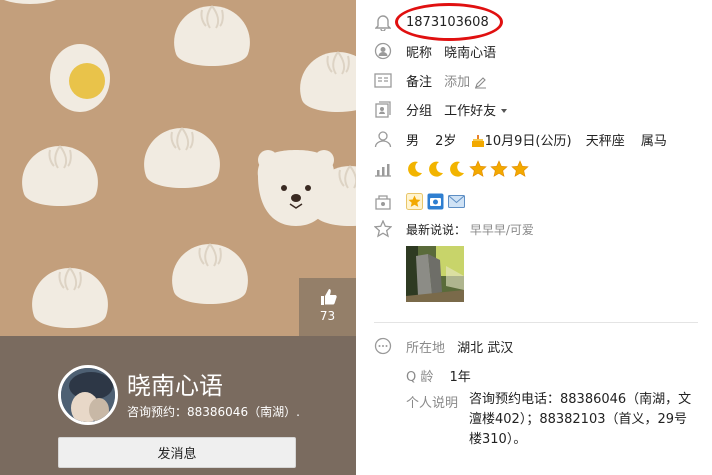  I want to click on post-thumbnail, so click(435, 274).